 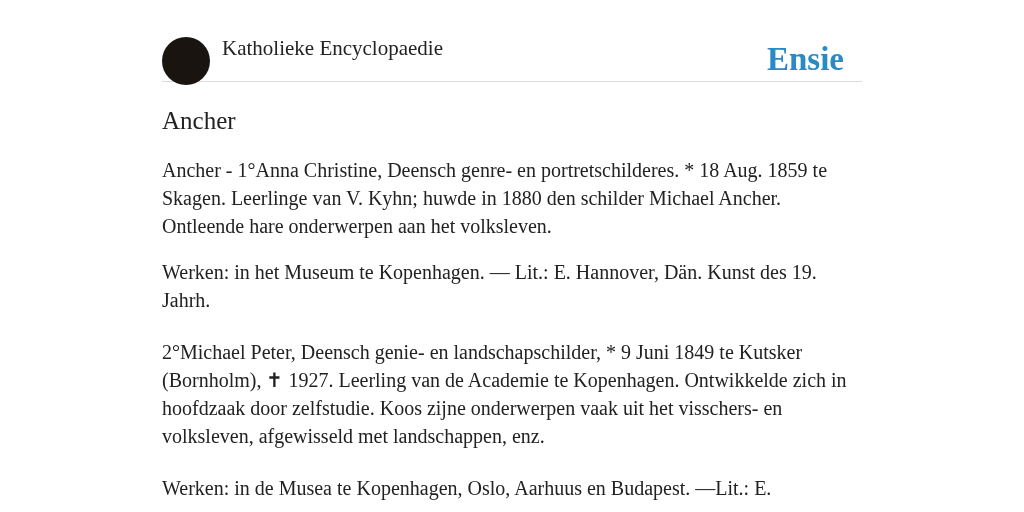 I want to click on paragraph: Ancher - 1°Anna Christine, Deensch genre- en portretschilderes. * 18 Aug. 1859 te Skagen. Leerlinge van V. Kyhn; huwde in 1880 den schilder Michael Ancher. Ontleende hare onderwerpen aan het volksleven., so click(x=495, y=199).